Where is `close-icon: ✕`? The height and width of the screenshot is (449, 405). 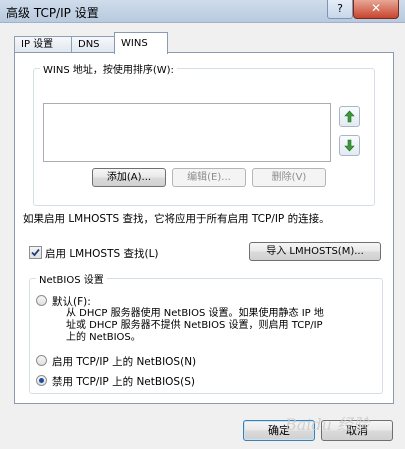
close-icon: ✕ is located at coordinates (376, 8).